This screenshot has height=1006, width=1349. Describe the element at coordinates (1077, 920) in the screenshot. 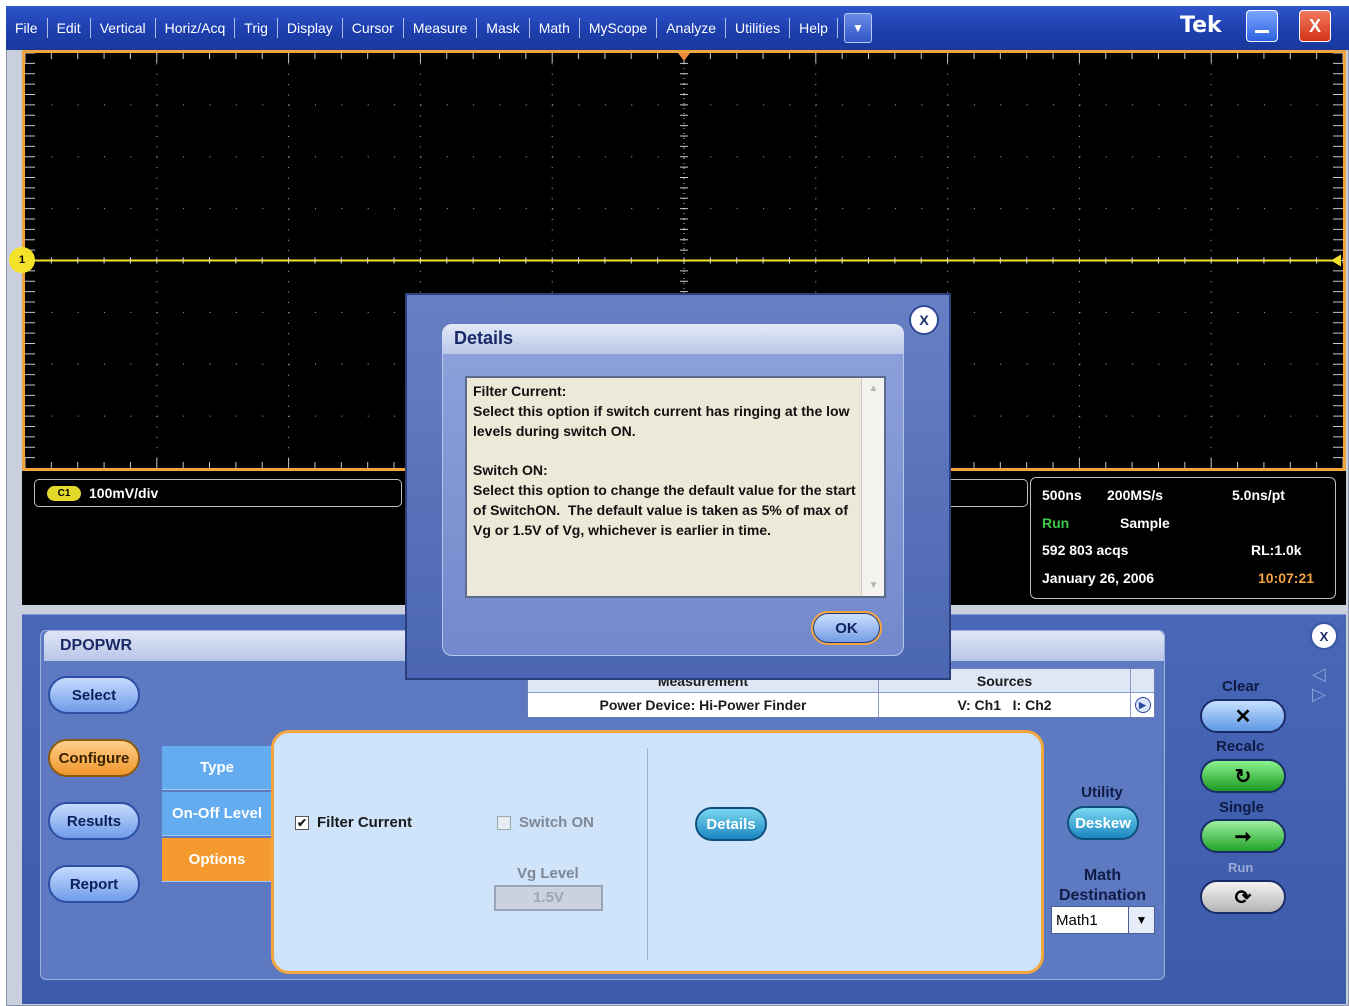

I see `math-destination-value: Math1` at that location.